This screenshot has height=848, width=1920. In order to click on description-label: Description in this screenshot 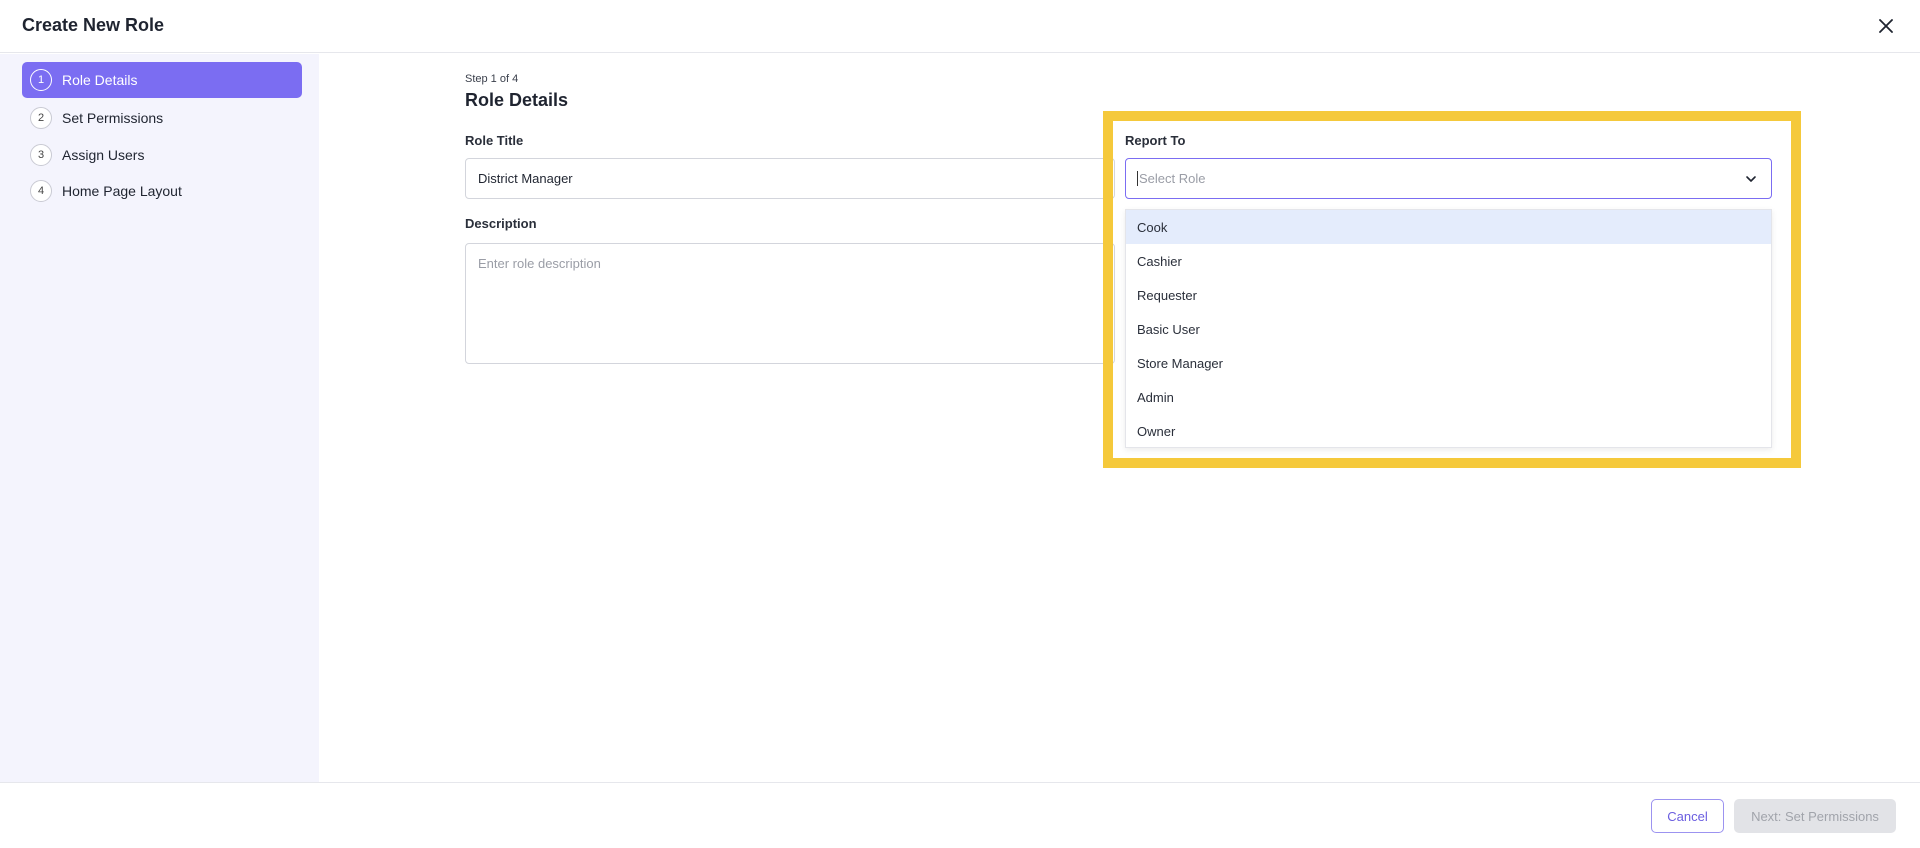, I will do `click(501, 223)`.